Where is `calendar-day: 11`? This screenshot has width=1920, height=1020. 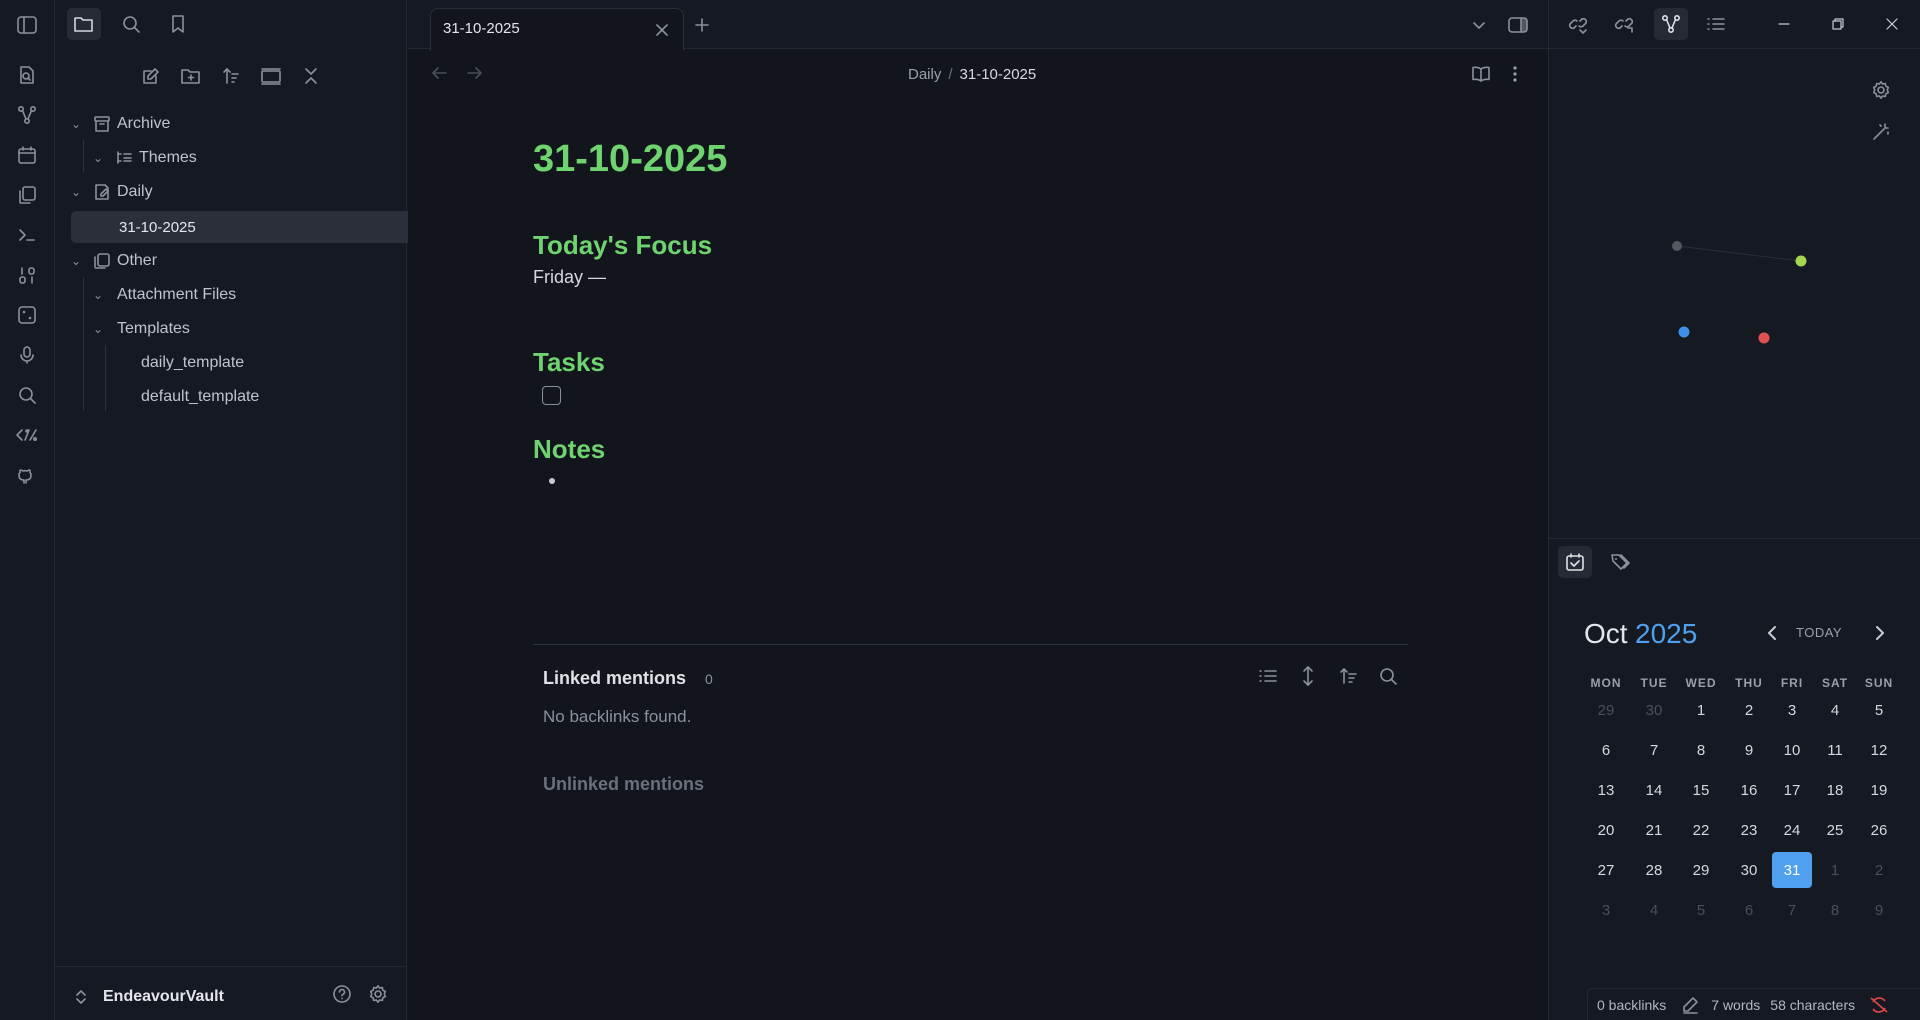 calendar-day: 11 is located at coordinates (1835, 750).